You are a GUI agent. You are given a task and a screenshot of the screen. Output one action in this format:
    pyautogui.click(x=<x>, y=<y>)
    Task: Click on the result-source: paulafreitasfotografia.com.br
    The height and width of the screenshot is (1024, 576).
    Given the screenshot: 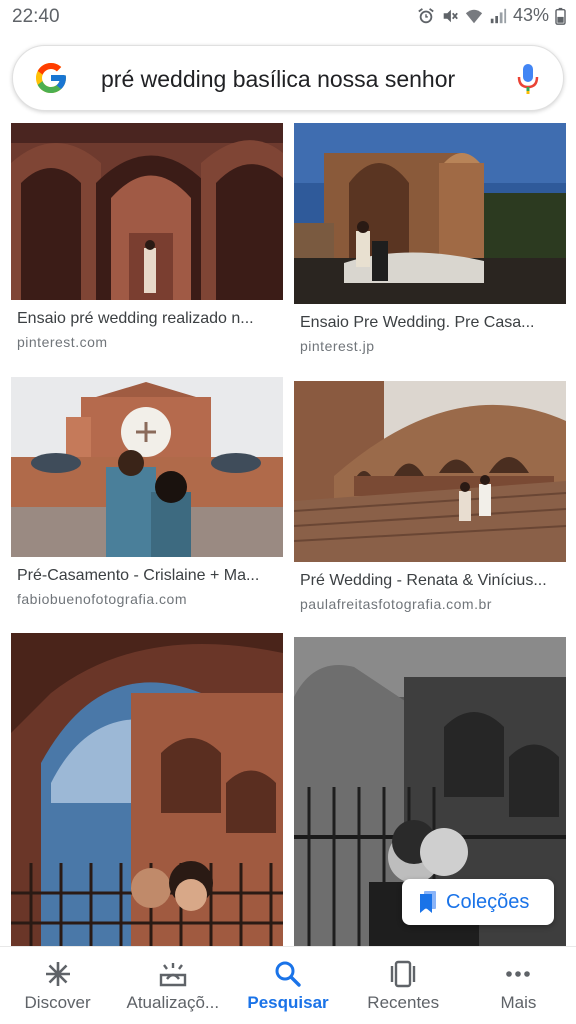 What is the action you would take?
    pyautogui.click(x=396, y=604)
    